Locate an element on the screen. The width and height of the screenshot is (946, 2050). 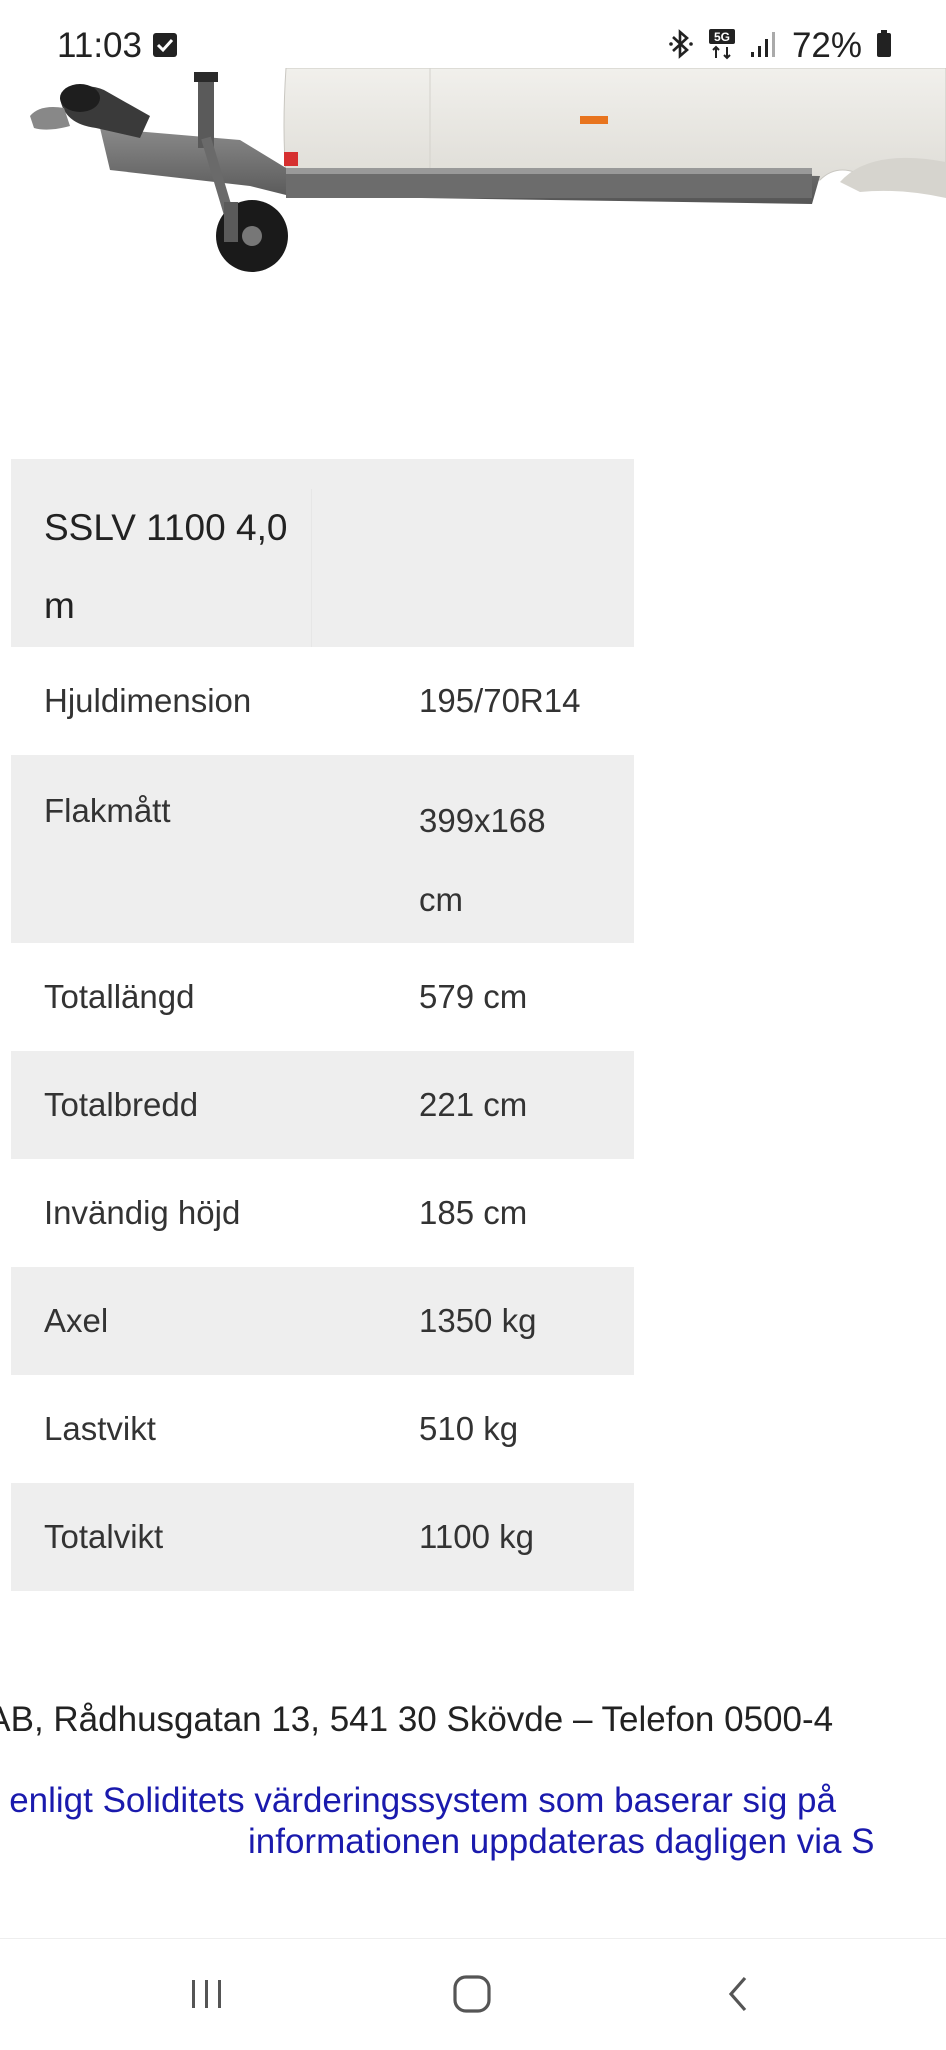
spec-label: Axel is located at coordinates (76, 1320).